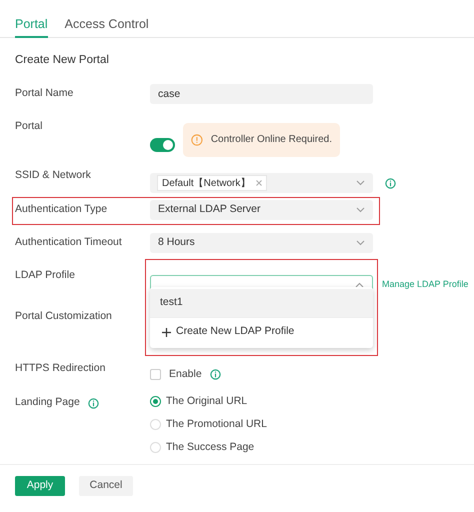 The height and width of the screenshot is (512, 474). What do you see at coordinates (261, 94) in the screenshot?
I see `text-field: case` at bounding box center [261, 94].